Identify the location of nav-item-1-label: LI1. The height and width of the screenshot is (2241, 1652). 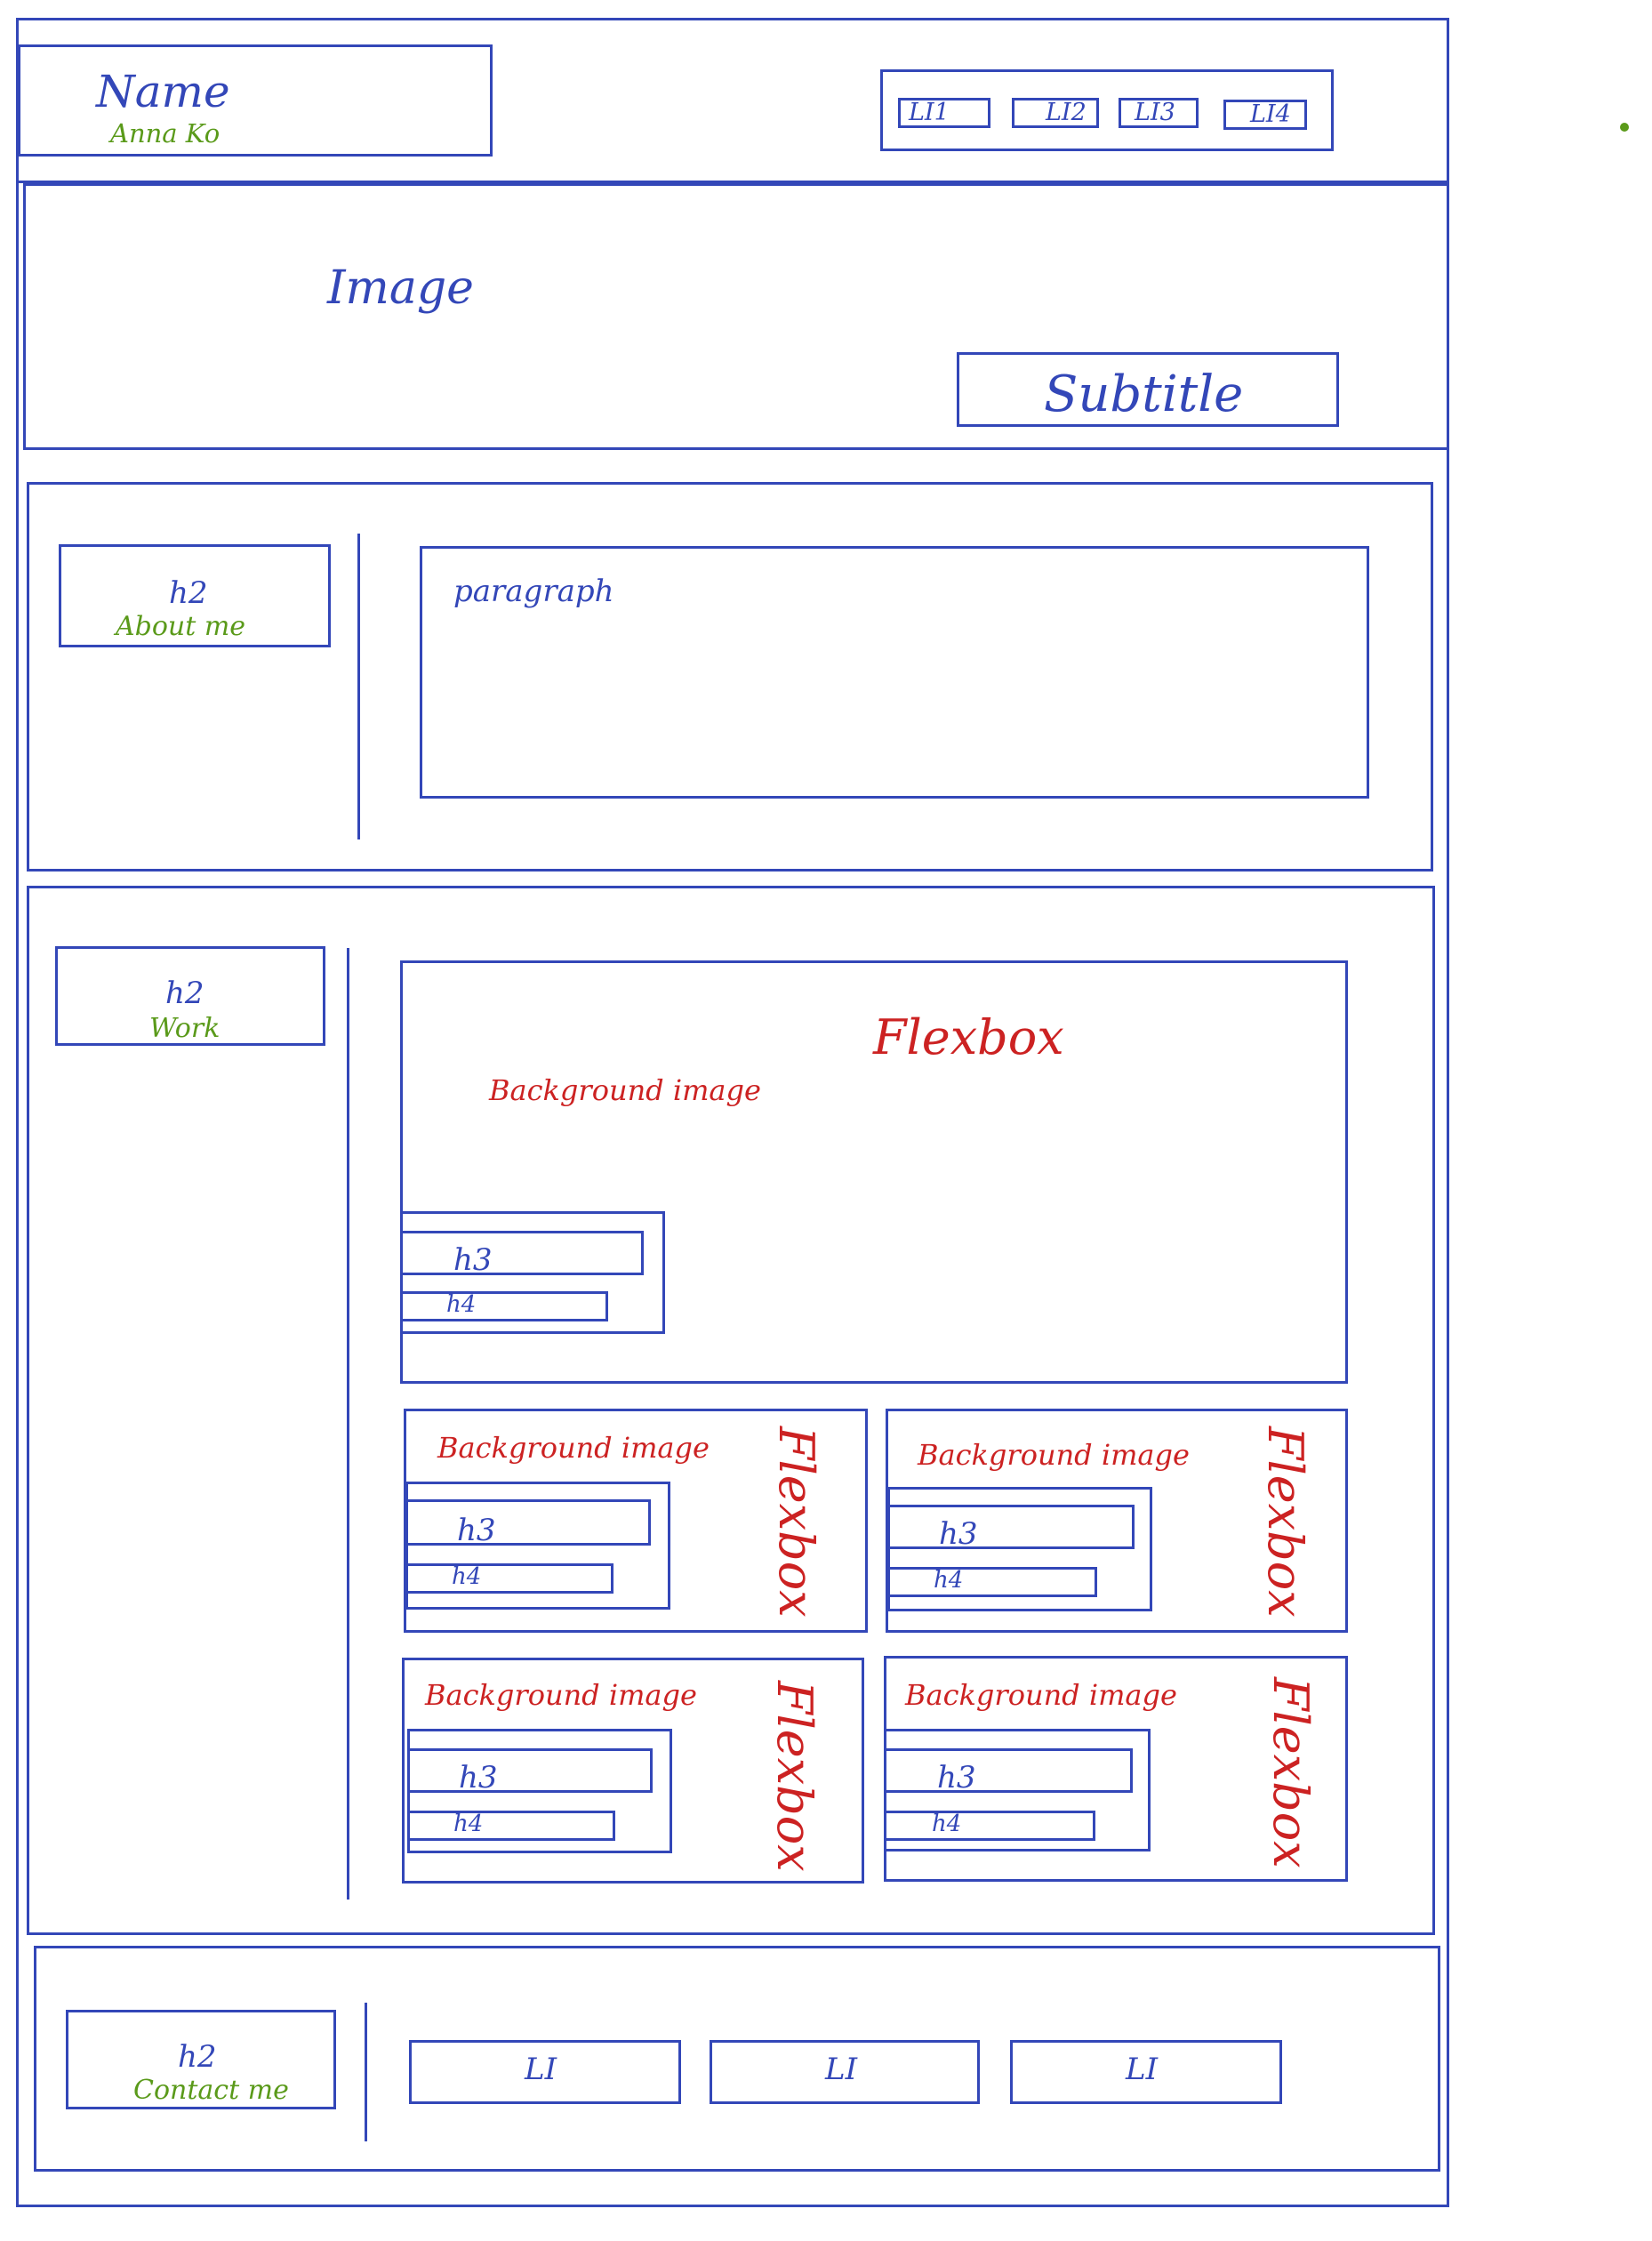
(930, 112).